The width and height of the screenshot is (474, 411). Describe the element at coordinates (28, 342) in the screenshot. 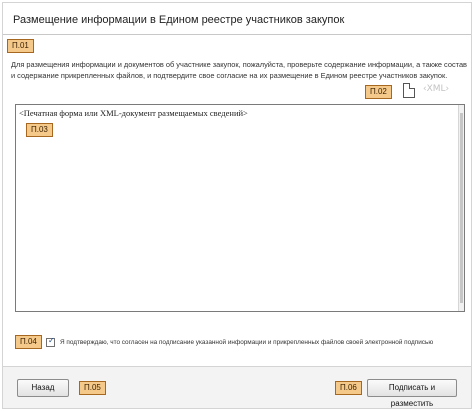

I see `marker-p04: П.04` at that location.